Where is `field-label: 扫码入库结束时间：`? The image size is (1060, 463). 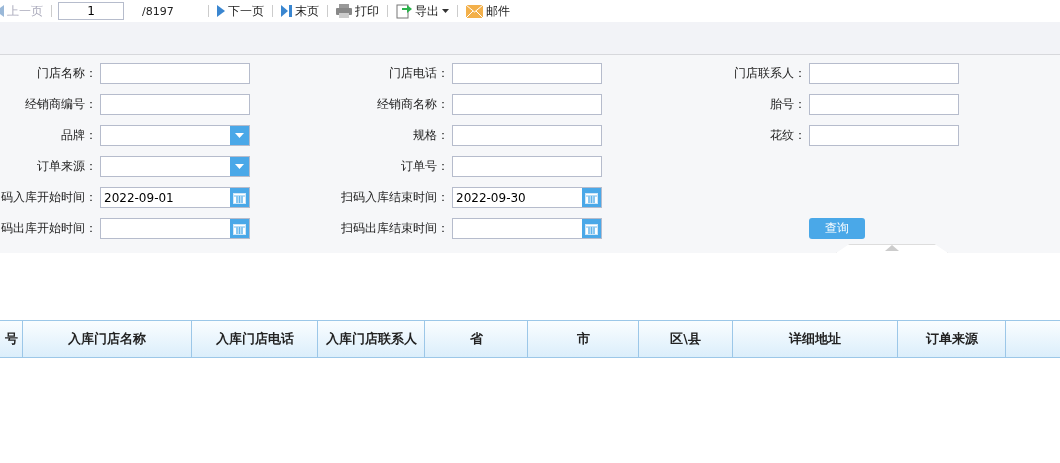
field-label: 扫码入库结束时间： is located at coordinates (395, 197).